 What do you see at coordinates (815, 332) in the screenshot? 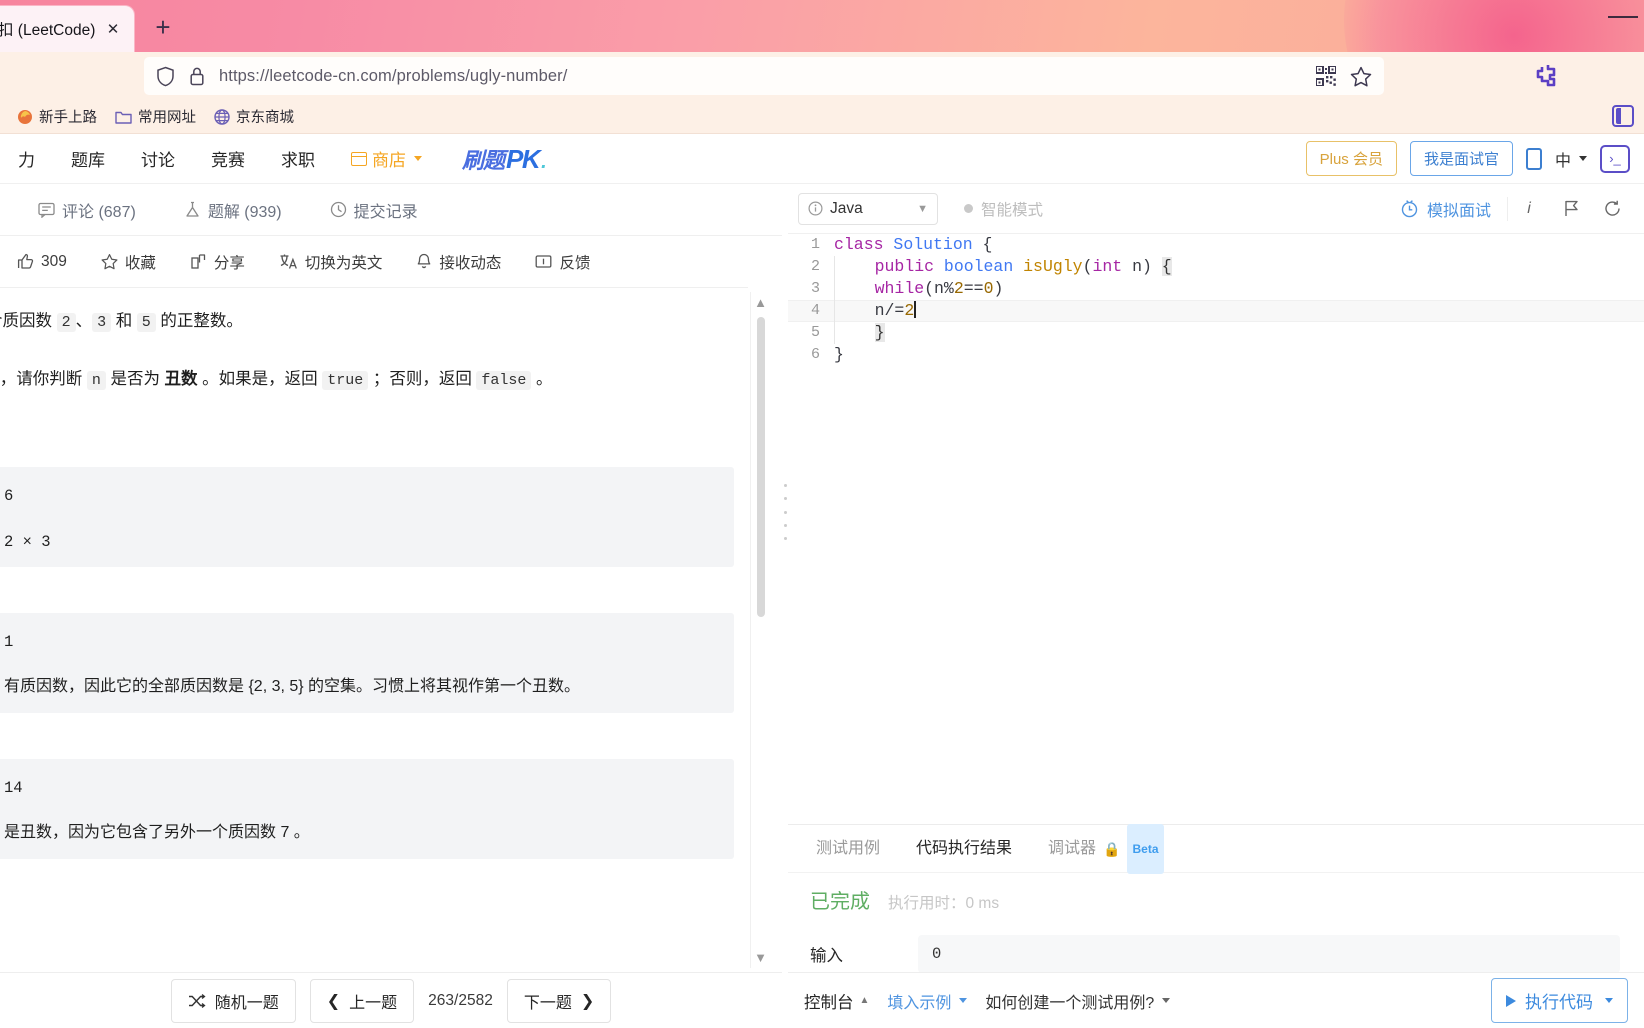
I see `line-number: 5` at bounding box center [815, 332].